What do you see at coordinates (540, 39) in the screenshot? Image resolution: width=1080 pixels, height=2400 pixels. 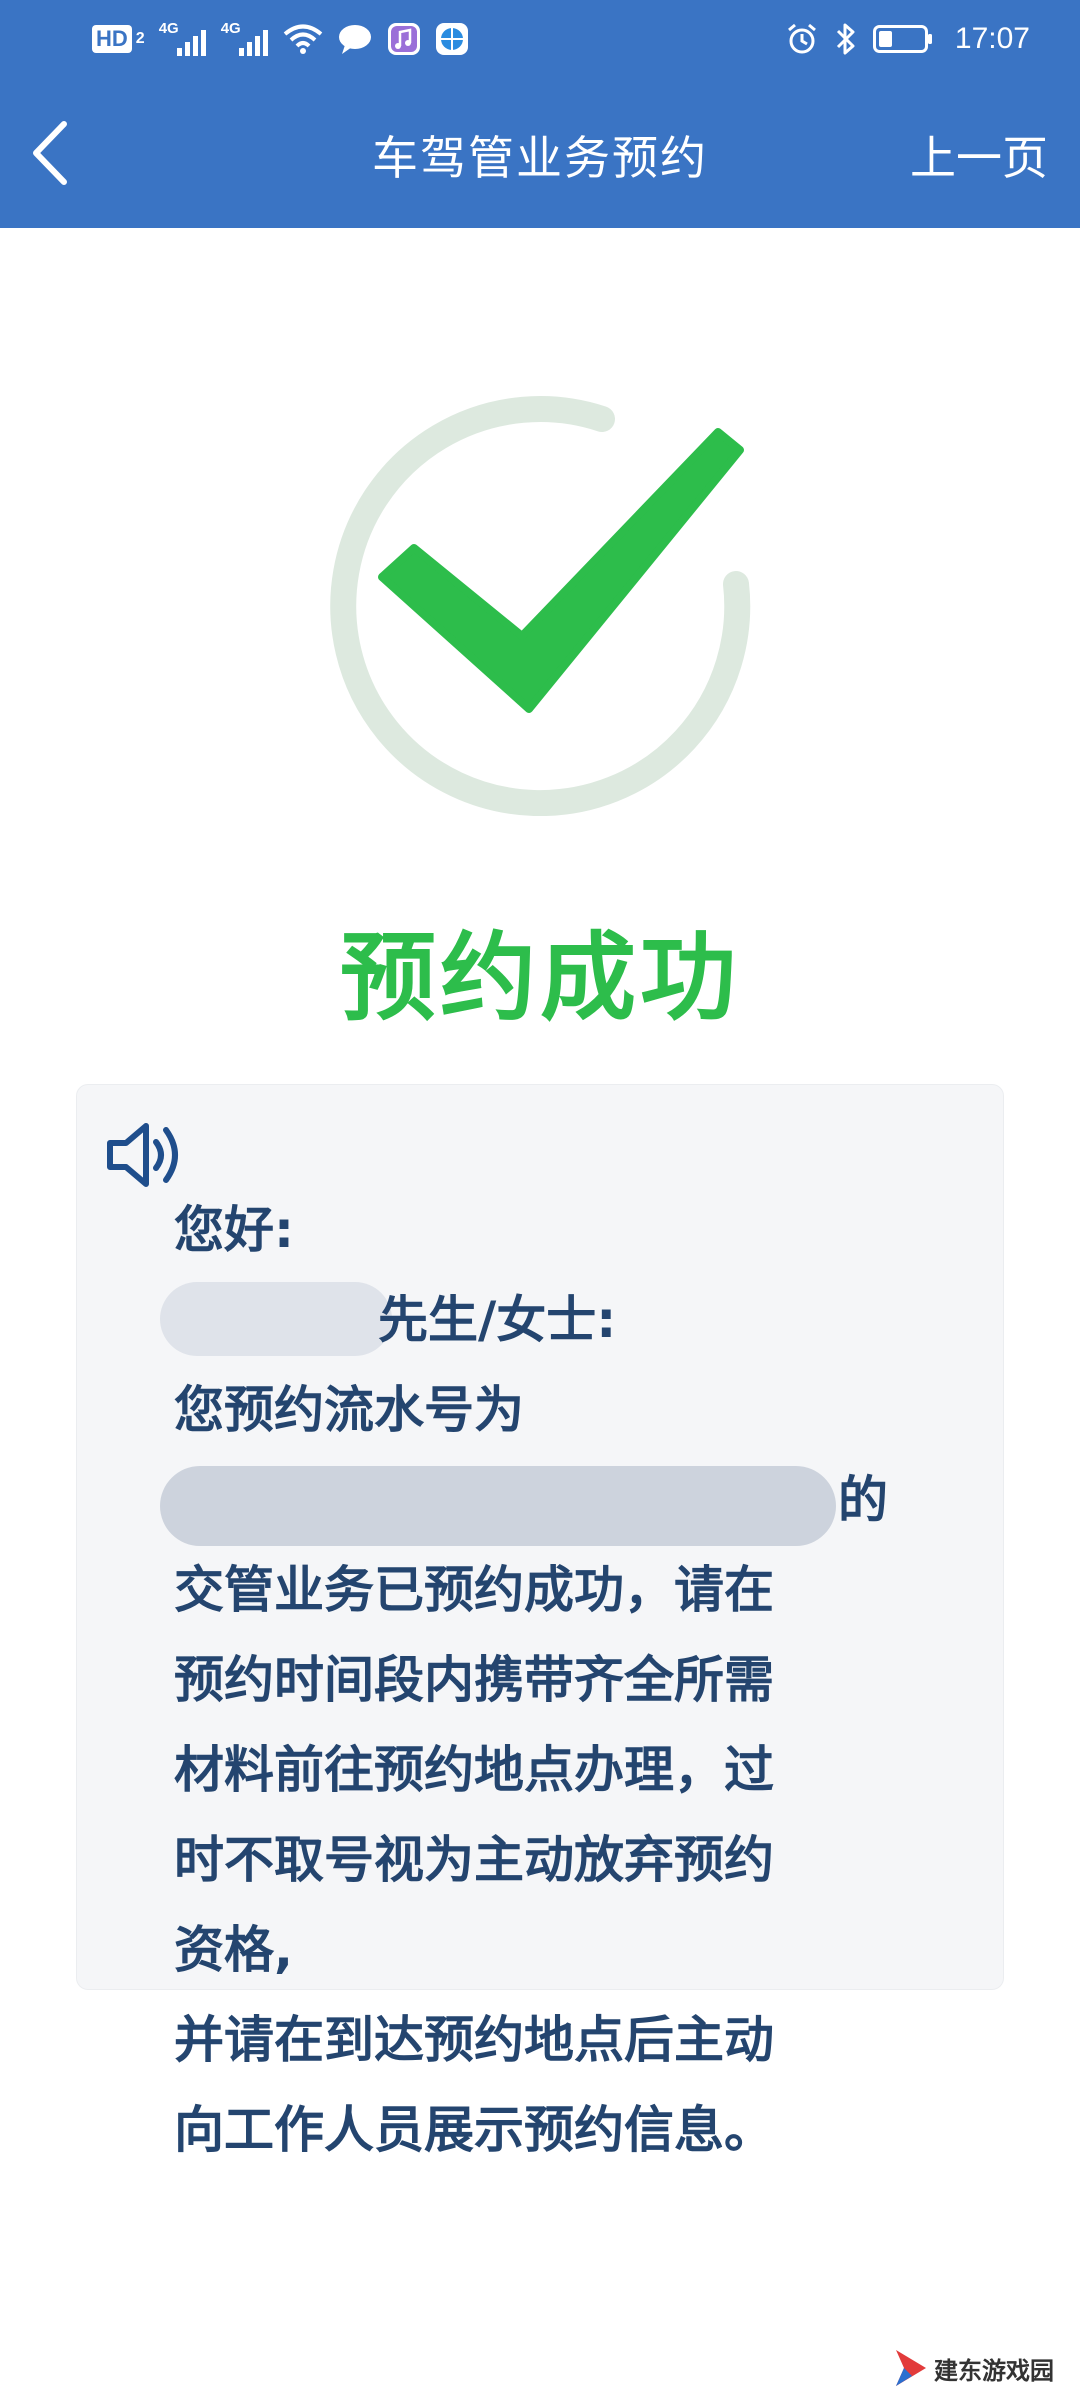 I see `status-bar: HD 2 4G 4G 17:07` at bounding box center [540, 39].